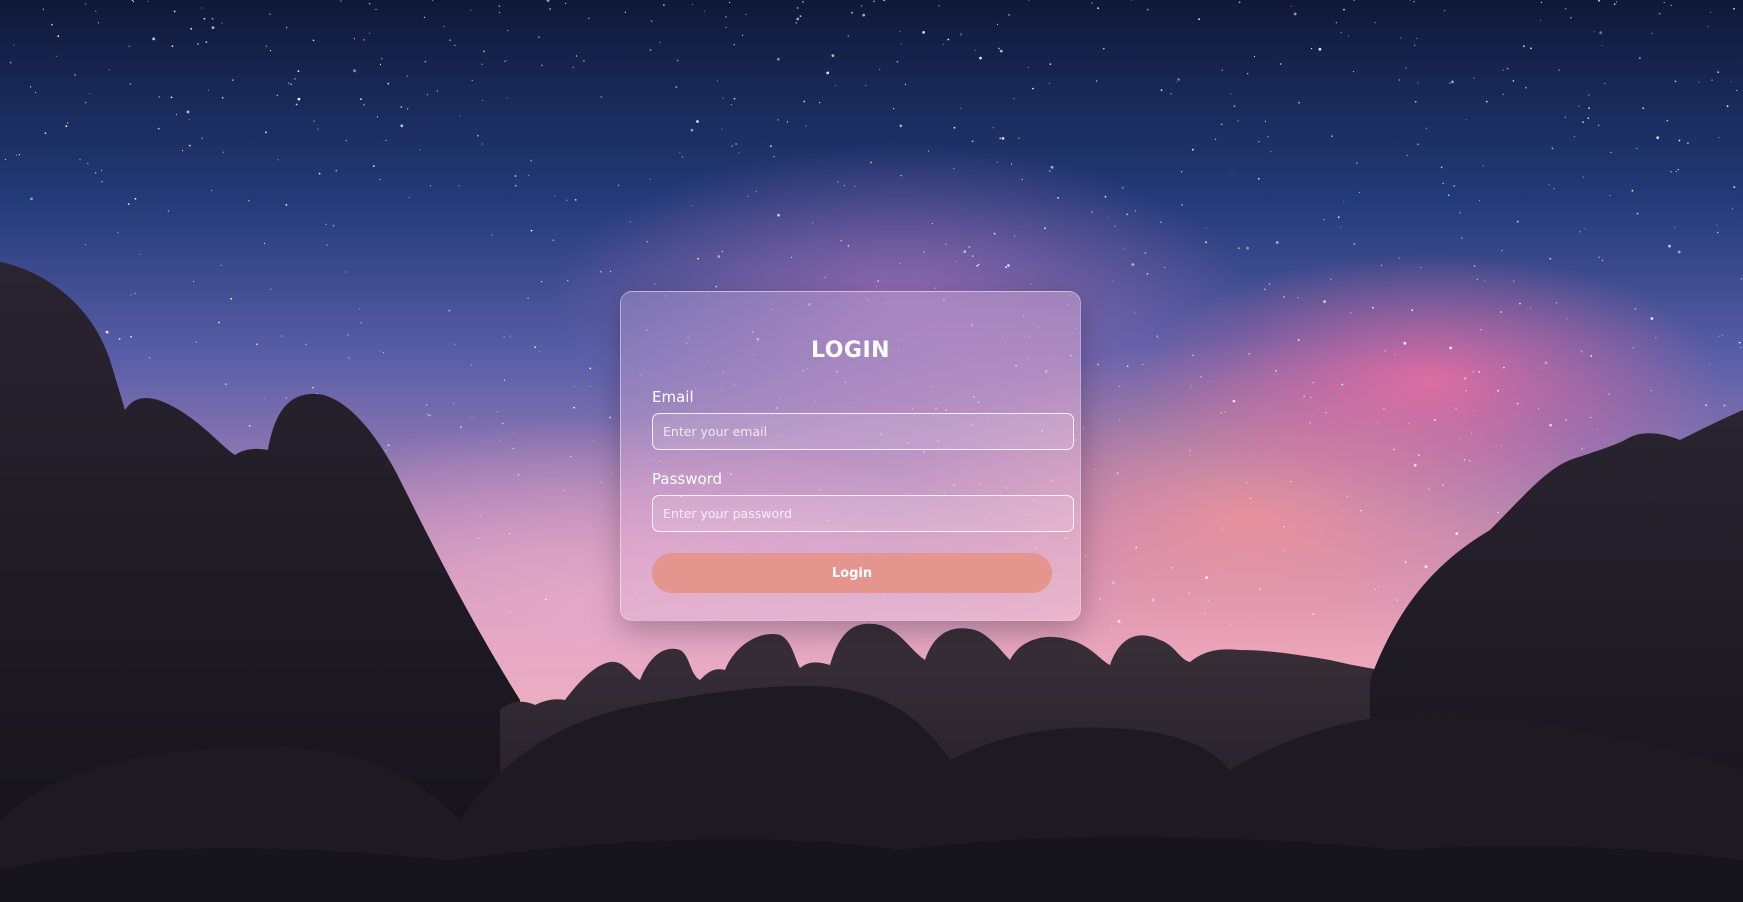  Describe the element at coordinates (687, 479) in the screenshot. I see `password-label: Password` at that location.